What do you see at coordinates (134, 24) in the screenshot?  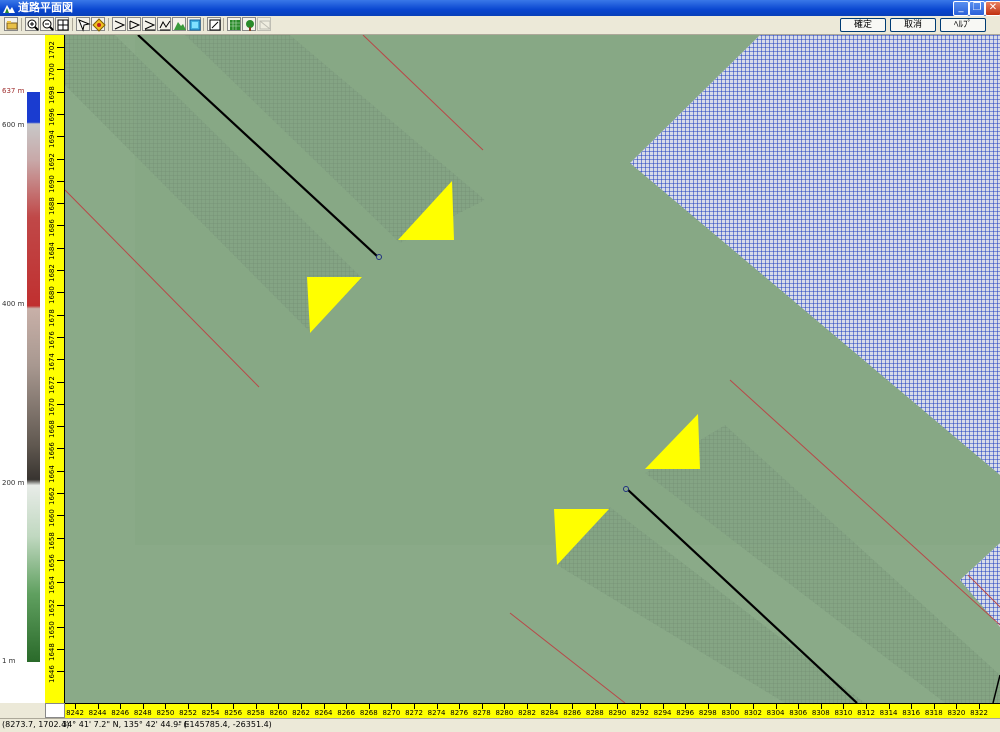 I see `select-area-icon` at bounding box center [134, 24].